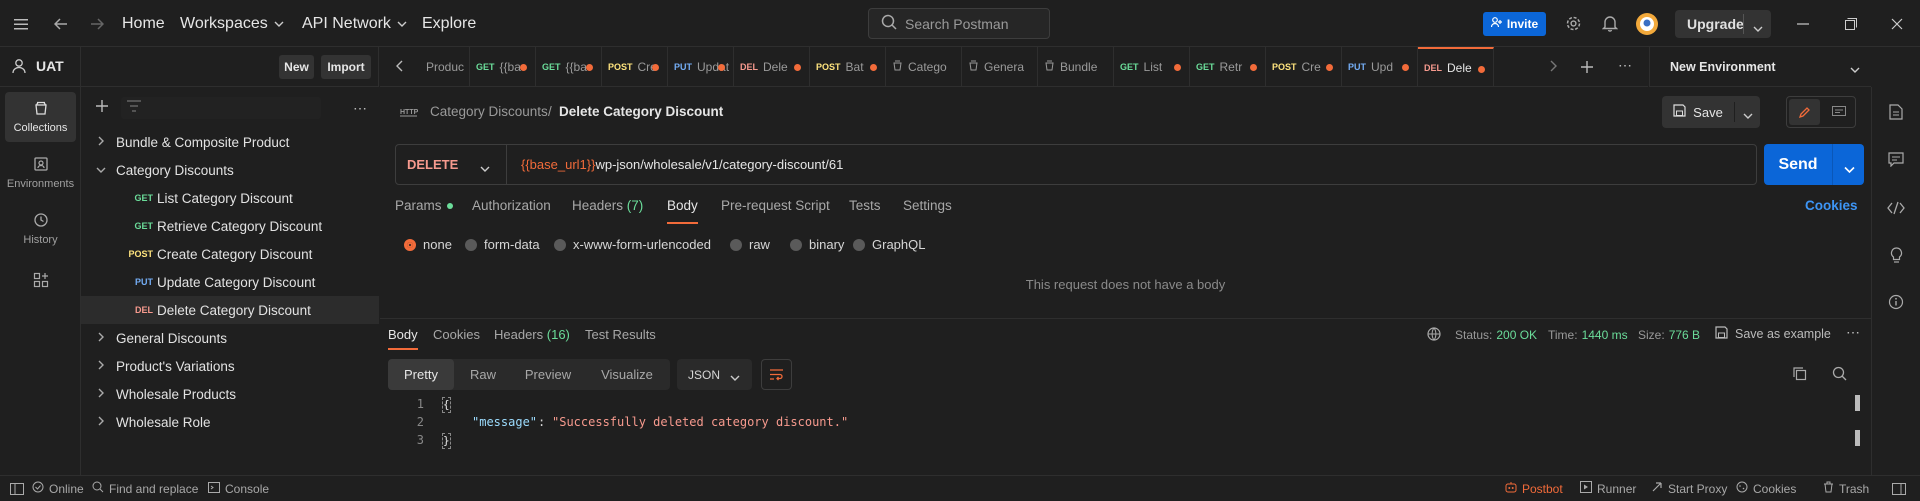 The height and width of the screenshot is (501, 1920). Describe the element at coordinates (230, 198) in the screenshot. I see `request-item: GET List Category Discount` at that location.